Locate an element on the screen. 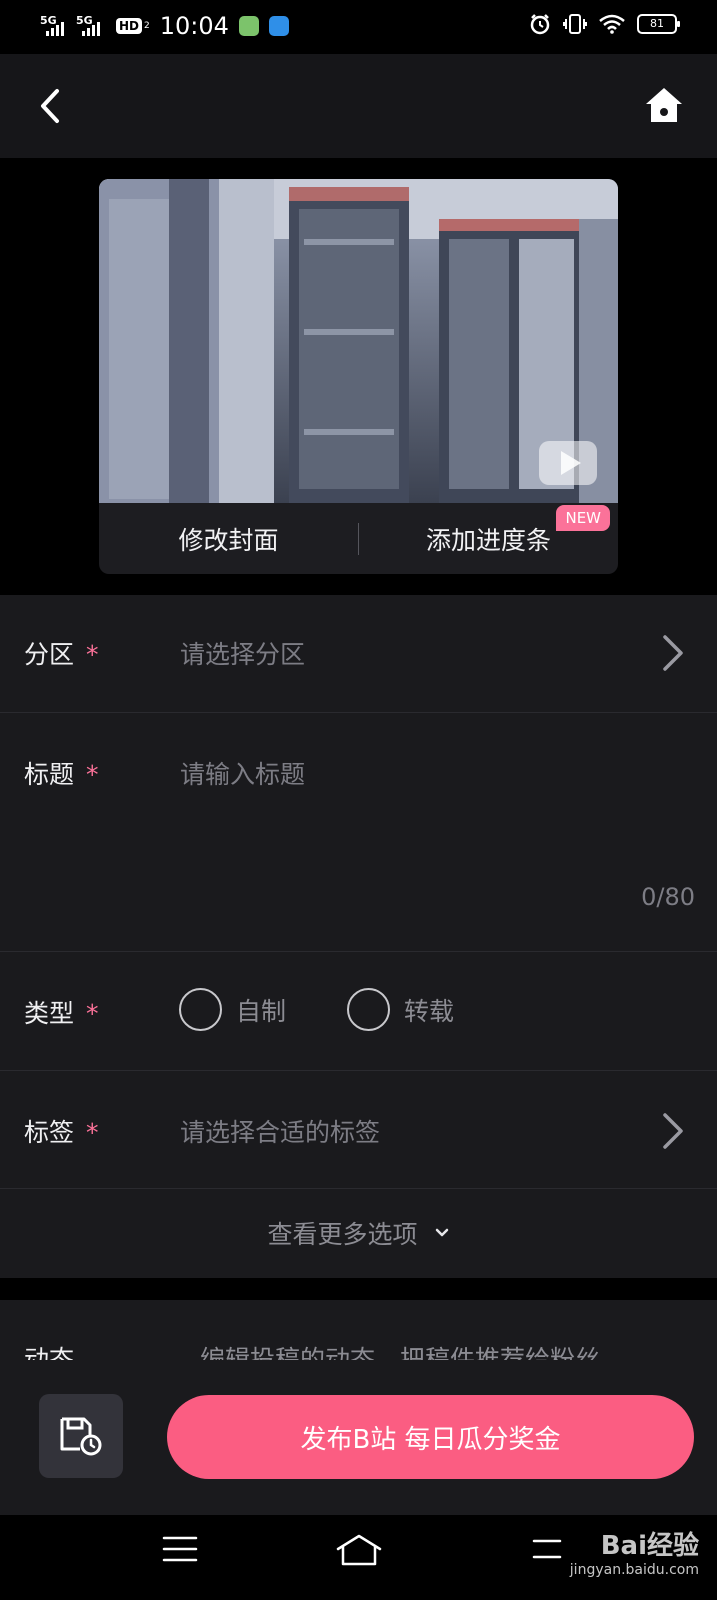 The height and width of the screenshot is (1600, 717). title-label: 标题 is located at coordinates (49, 774).